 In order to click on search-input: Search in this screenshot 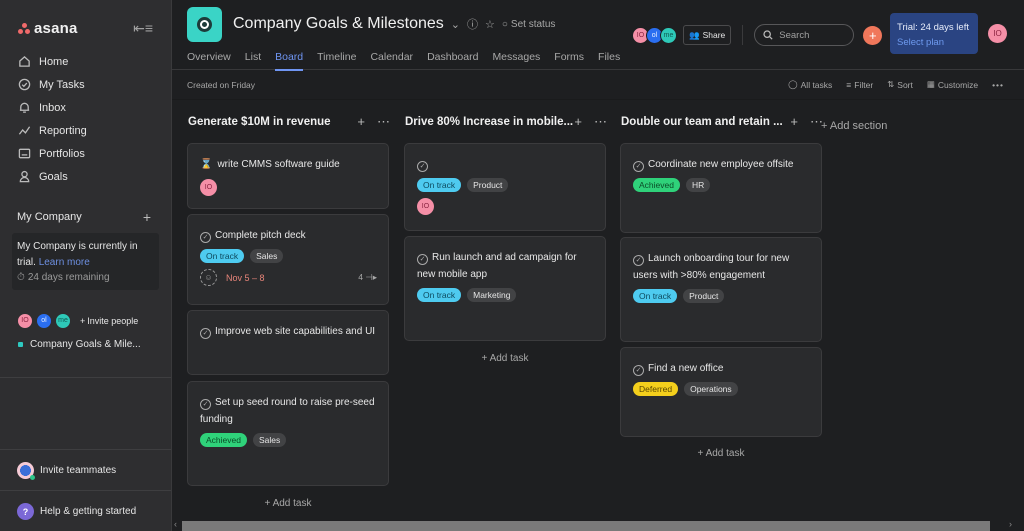, I will do `click(804, 35)`.